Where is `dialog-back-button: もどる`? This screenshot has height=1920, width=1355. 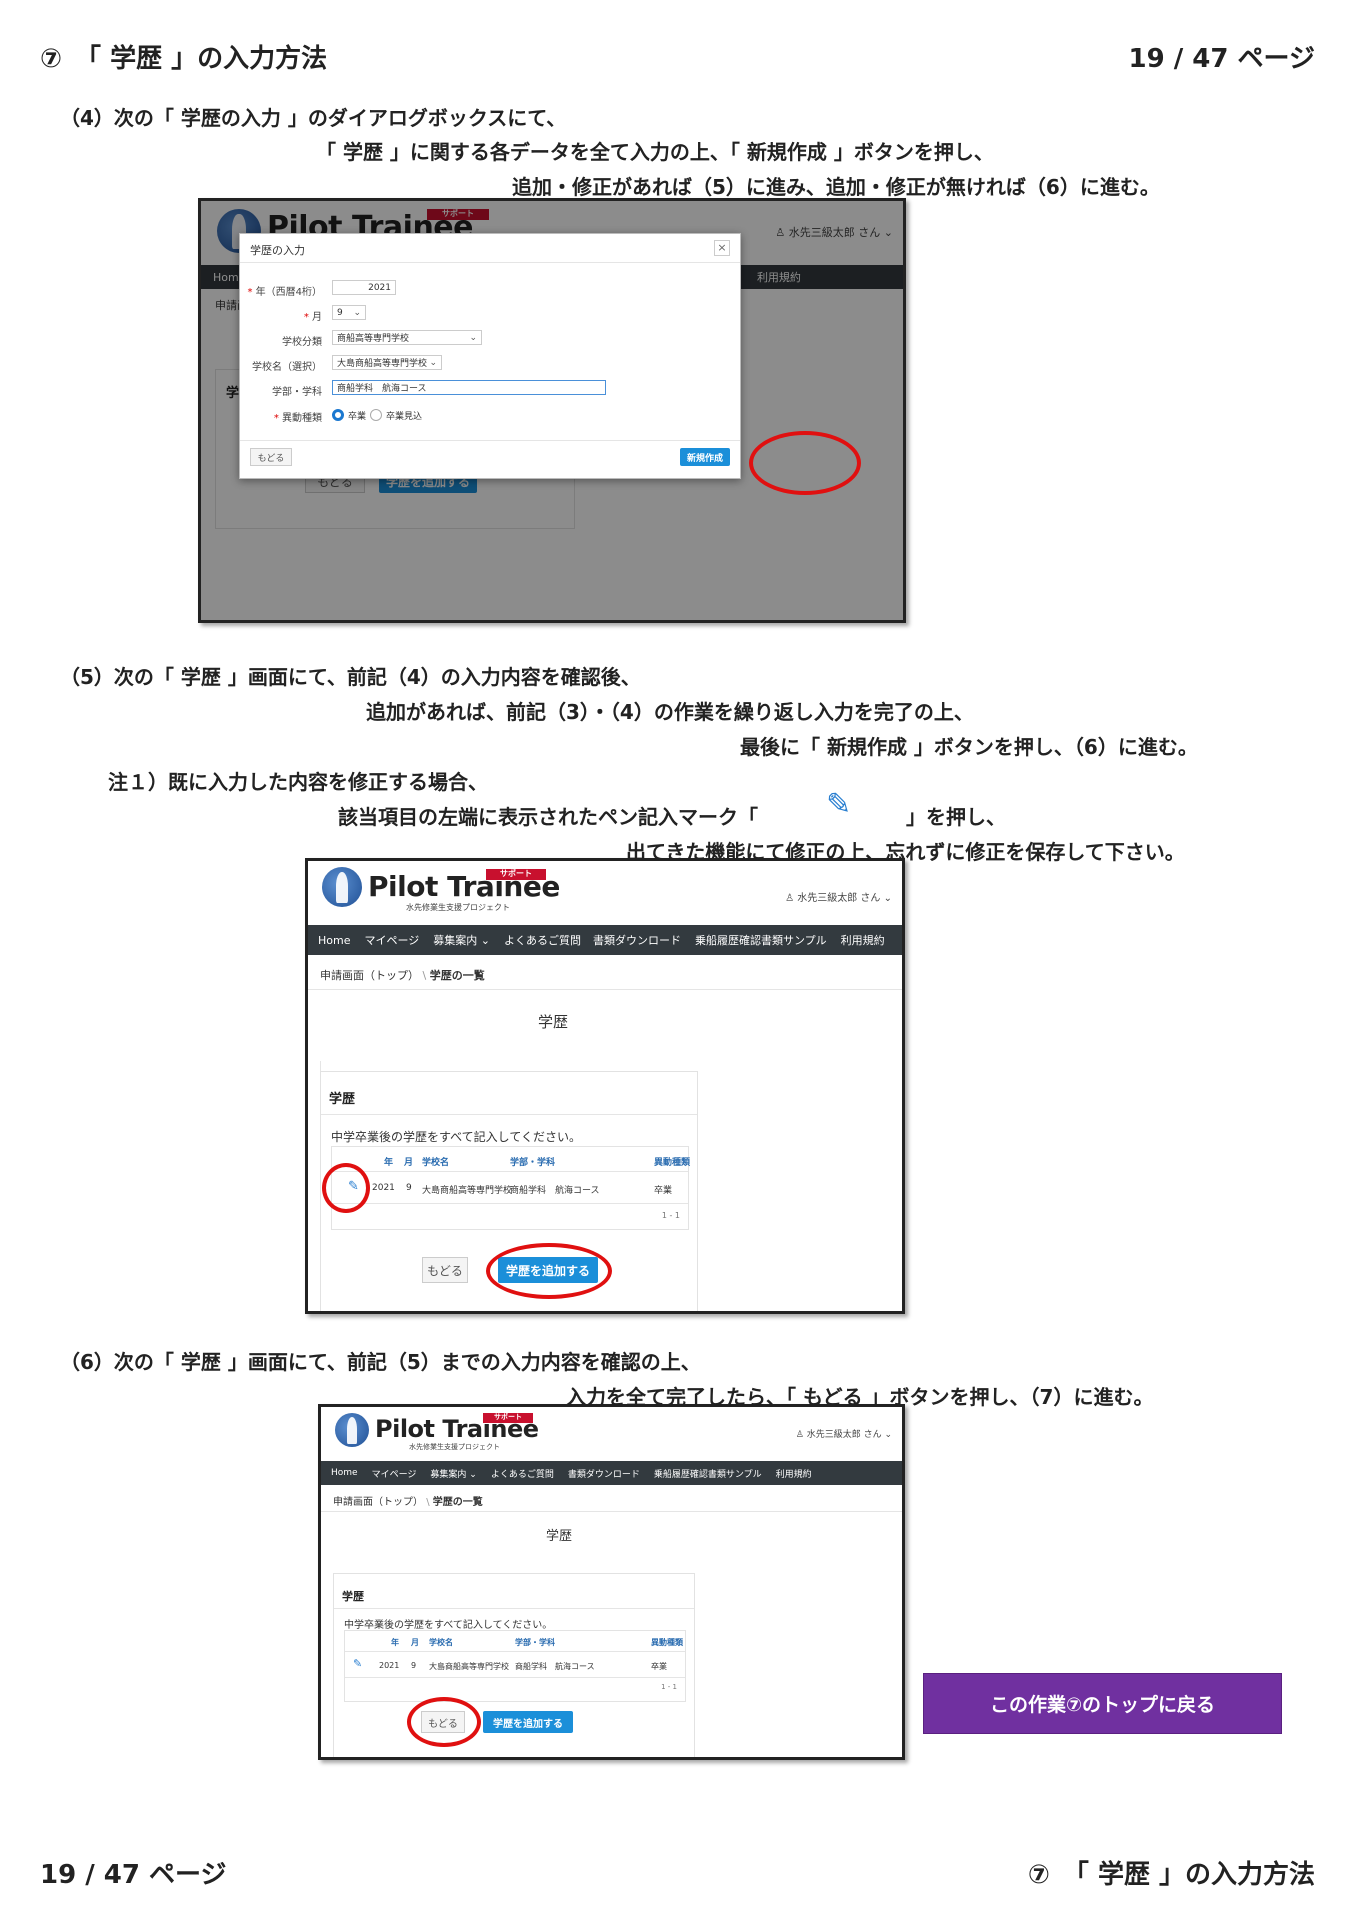 dialog-back-button: もどる is located at coordinates (271, 457).